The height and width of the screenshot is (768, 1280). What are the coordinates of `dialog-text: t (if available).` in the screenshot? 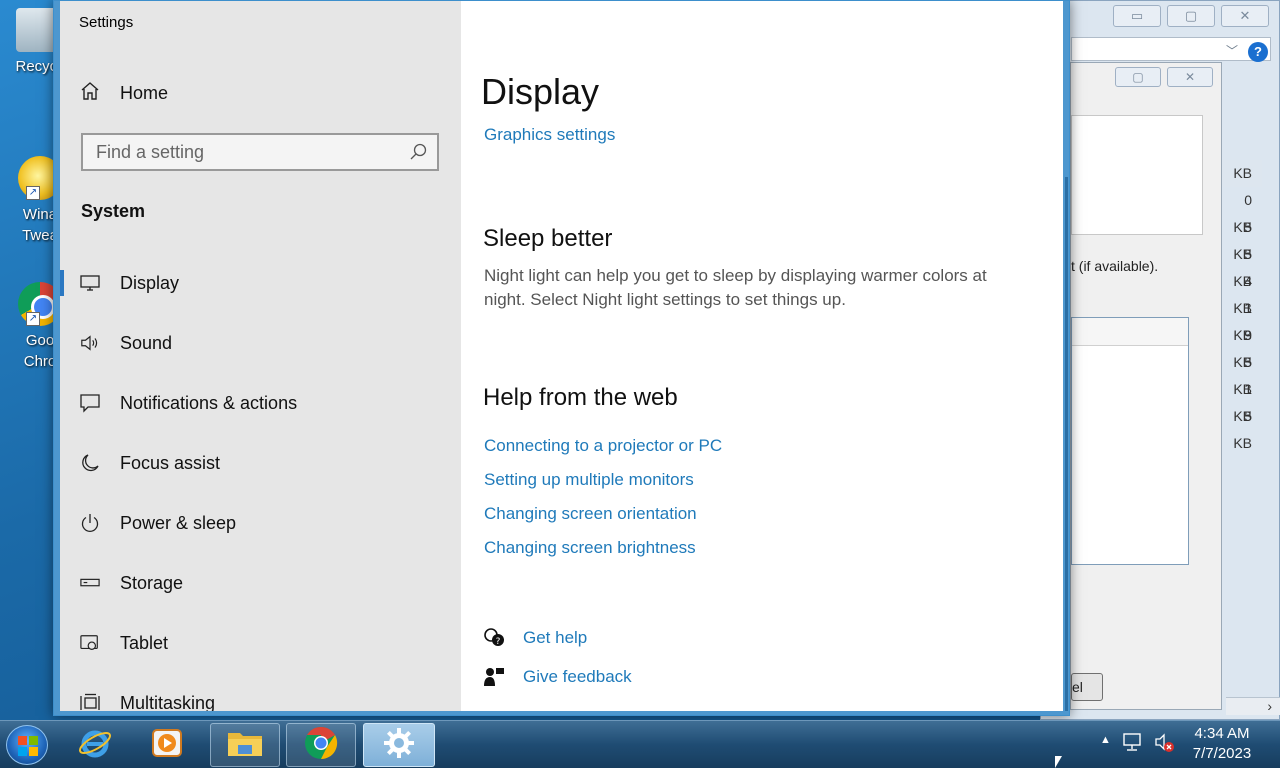 It's located at (1115, 266).